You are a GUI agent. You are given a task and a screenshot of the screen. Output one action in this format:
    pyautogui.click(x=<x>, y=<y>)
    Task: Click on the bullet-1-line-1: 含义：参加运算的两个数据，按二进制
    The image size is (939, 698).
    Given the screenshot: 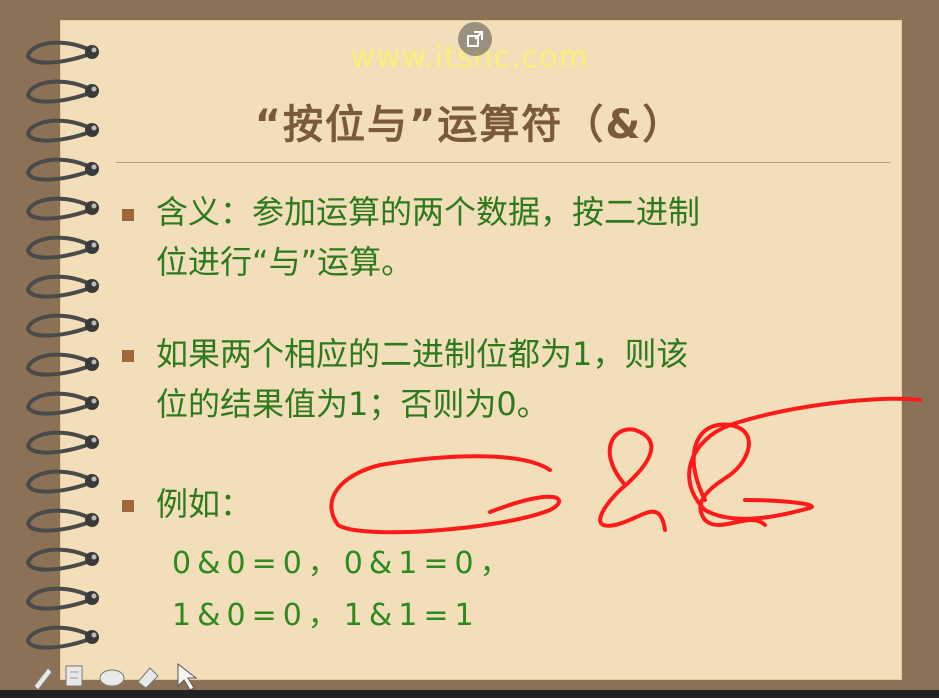 What is the action you would take?
    pyautogui.click(x=428, y=212)
    